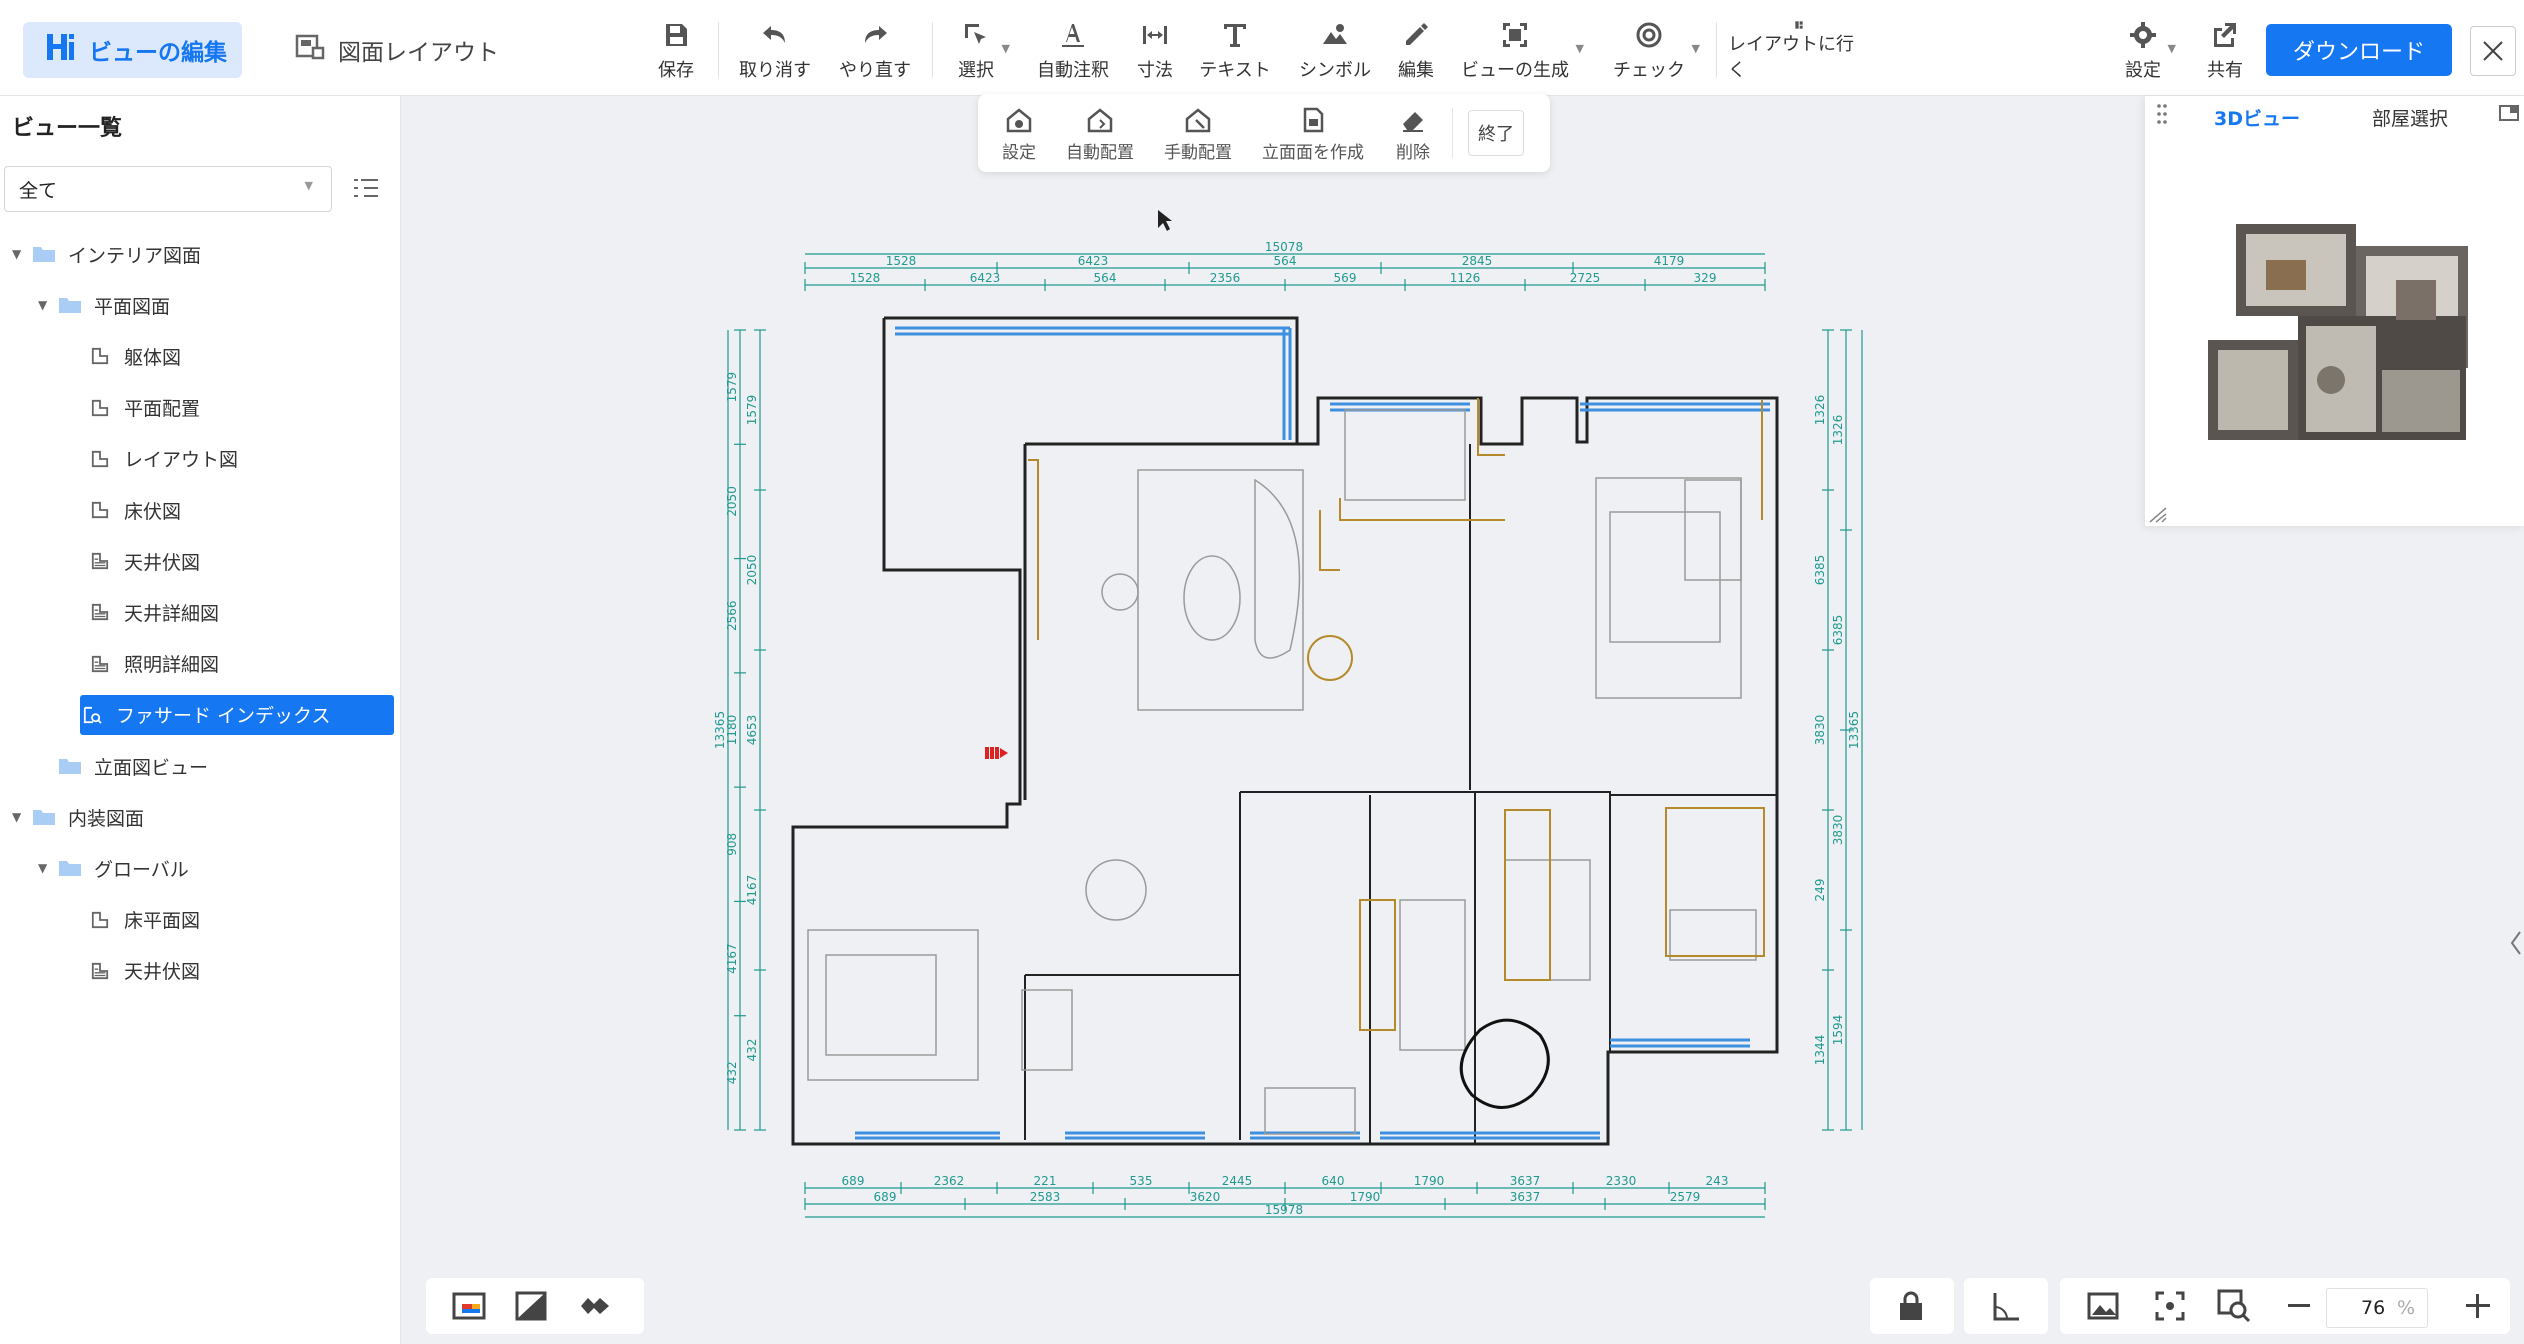 Image resolution: width=2524 pixels, height=1344 pixels. What do you see at coordinates (123, 766) in the screenshot?
I see `tree-item: 立面図ビュー` at bounding box center [123, 766].